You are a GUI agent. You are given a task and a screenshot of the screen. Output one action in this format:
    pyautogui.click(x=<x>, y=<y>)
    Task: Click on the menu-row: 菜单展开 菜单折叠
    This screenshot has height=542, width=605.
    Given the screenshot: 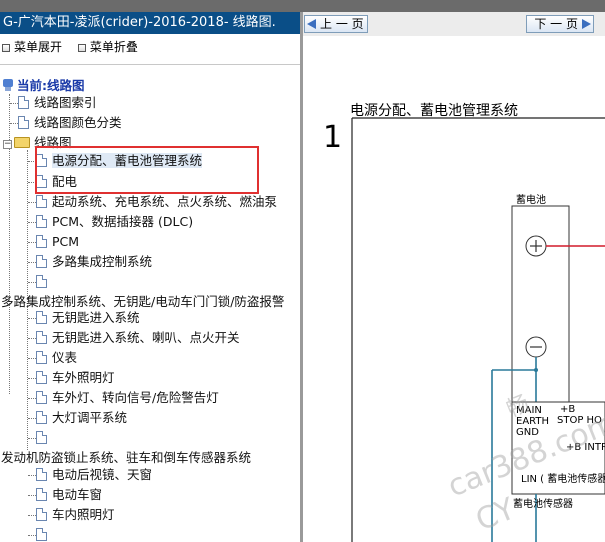 What is the action you would take?
    pyautogui.click(x=74, y=47)
    